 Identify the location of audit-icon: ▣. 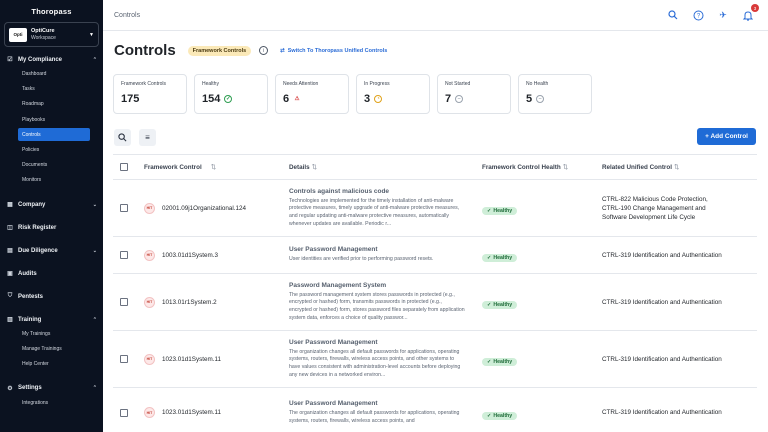
(10, 274).